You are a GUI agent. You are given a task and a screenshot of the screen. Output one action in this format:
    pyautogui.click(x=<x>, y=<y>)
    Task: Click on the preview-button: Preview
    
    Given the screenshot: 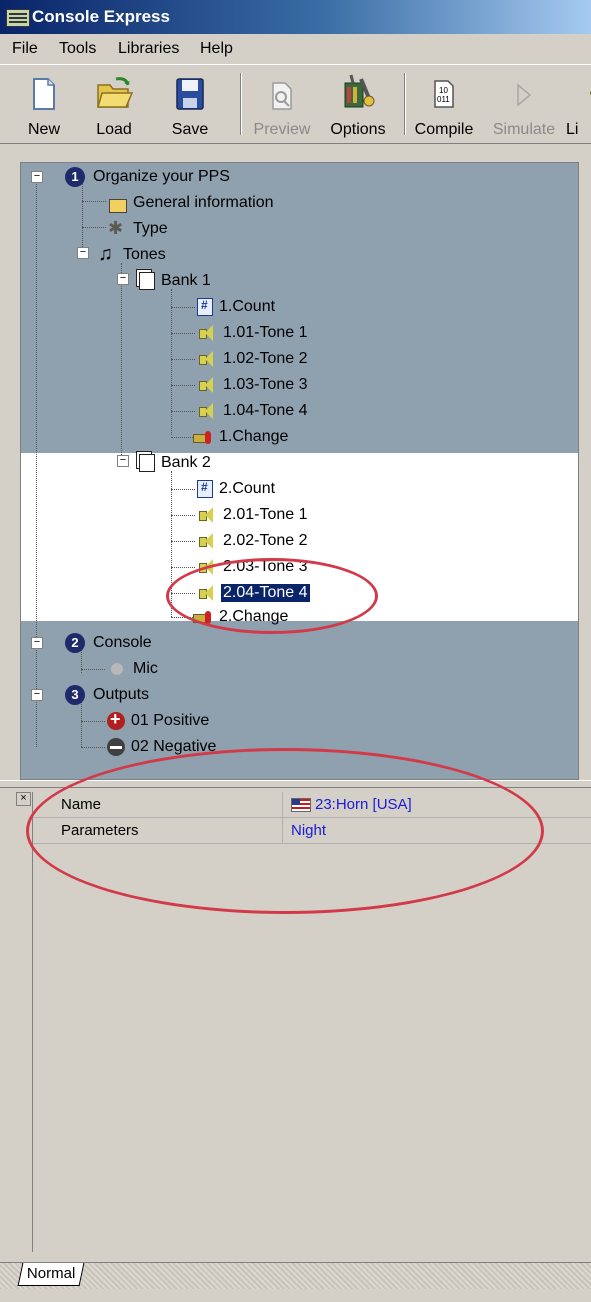 What is the action you would take?
    pyautogui.click(x=282, y=105)
    